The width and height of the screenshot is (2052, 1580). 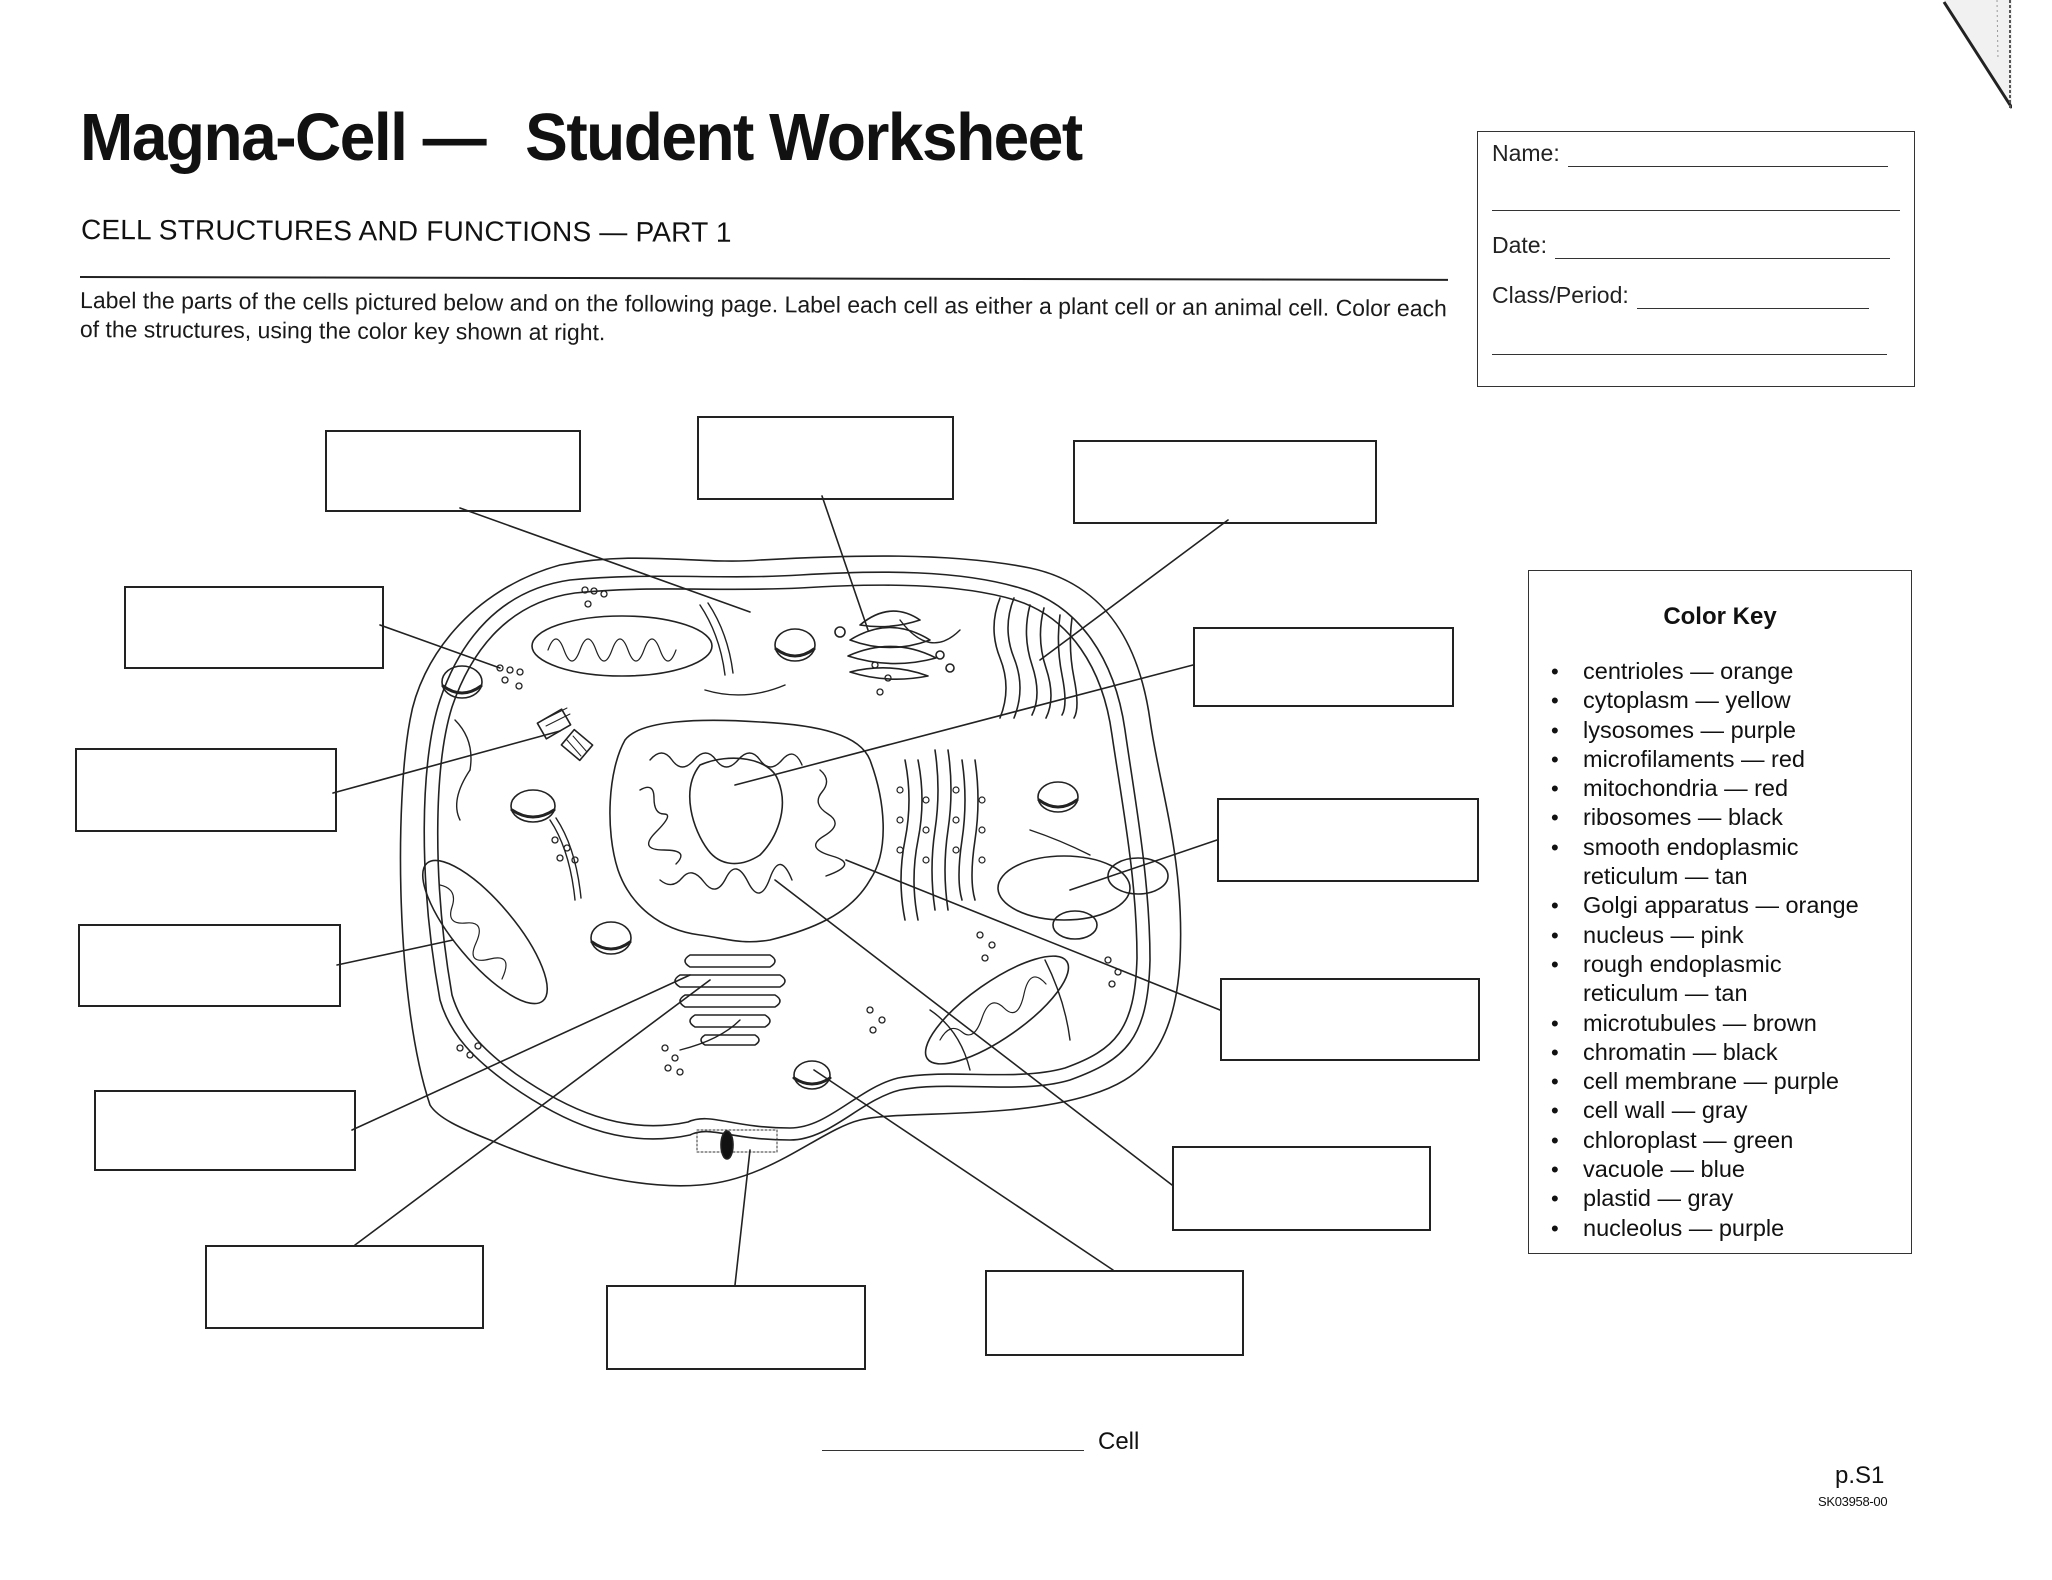 What do you see at coordinates (953, 1450) in the screenshot?
I see `cell-type-field` at bounding box center [953, 1450].